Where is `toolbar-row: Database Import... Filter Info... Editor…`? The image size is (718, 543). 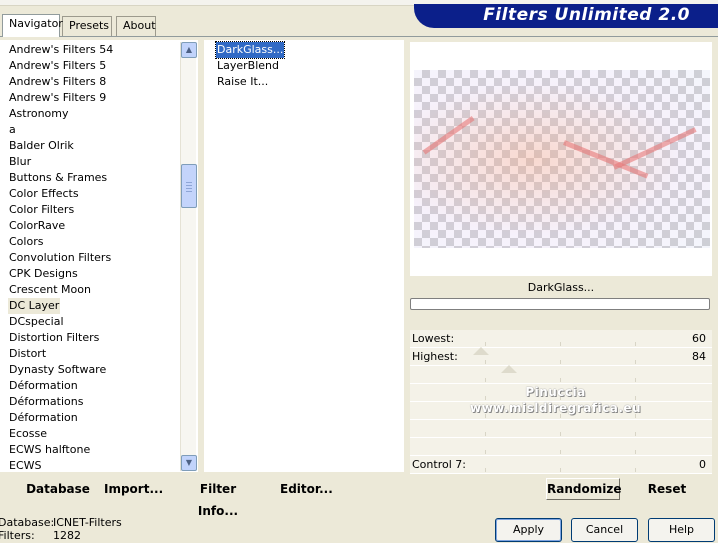
toolbar-row: Database Import... Filter Info... Editor… is located at coordinates (359, 497).